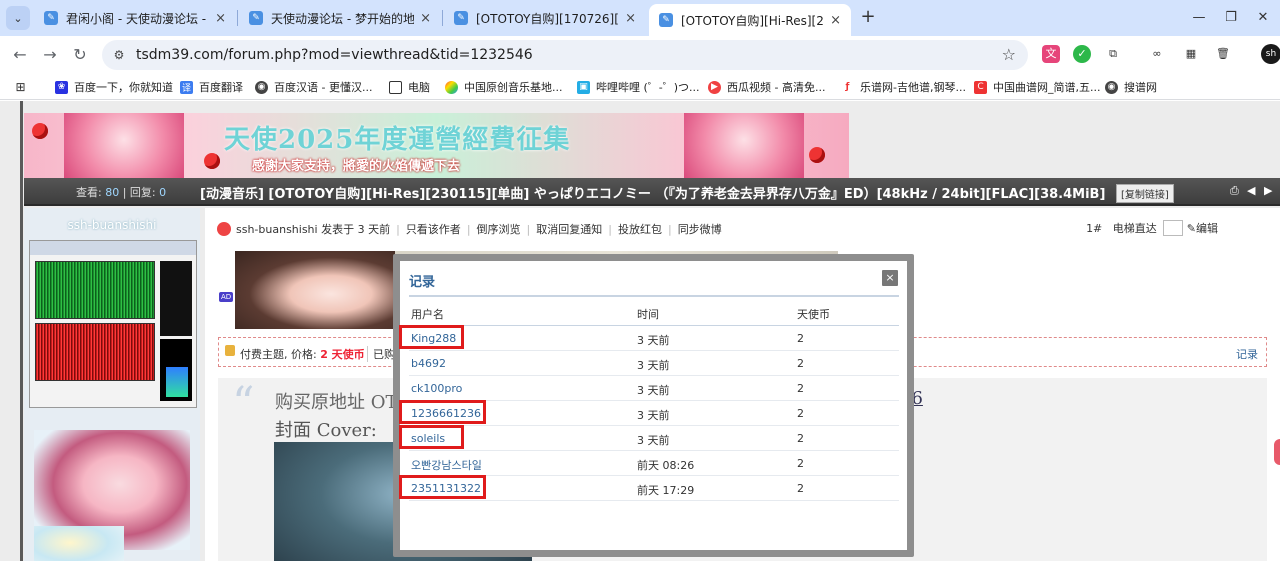 The height and width of the screenshot is (561, 1280). Describe the element at coordinates (1191, 54) in the screenshot. I see `qr-code-icon: ▦` at that location.